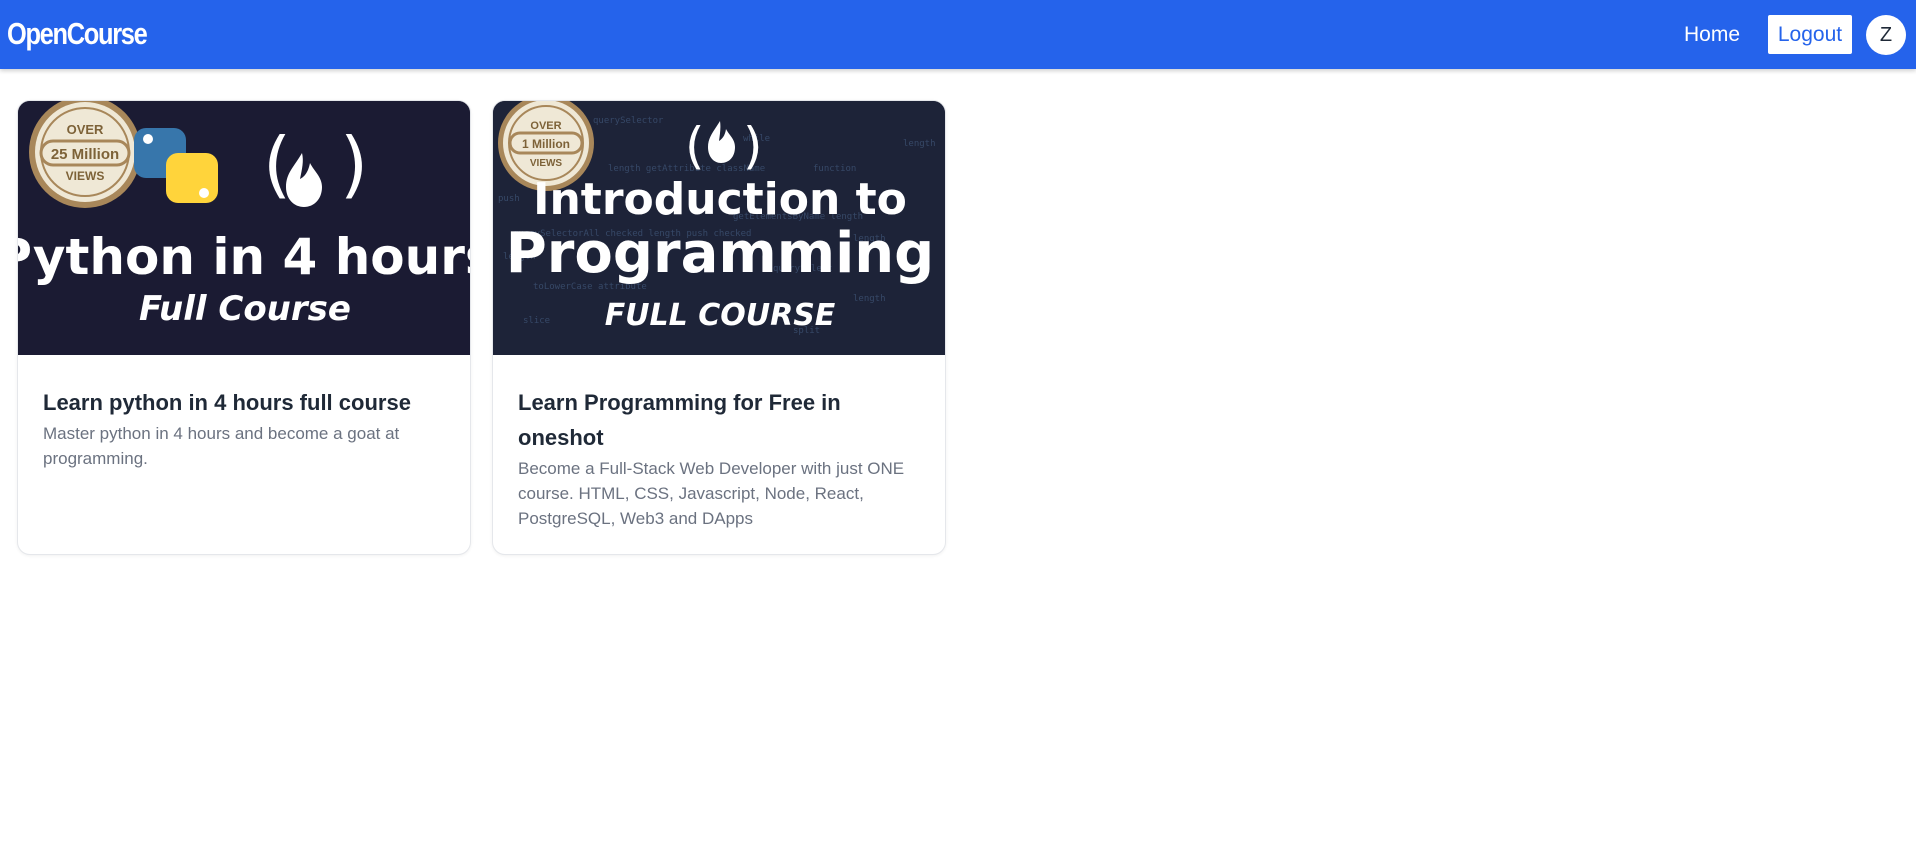 The width and height of the screenshot is (1916, 866). Describe the element at coordinates (720, 253) in the screenshot. I see `svg-text: Programming` at that location.